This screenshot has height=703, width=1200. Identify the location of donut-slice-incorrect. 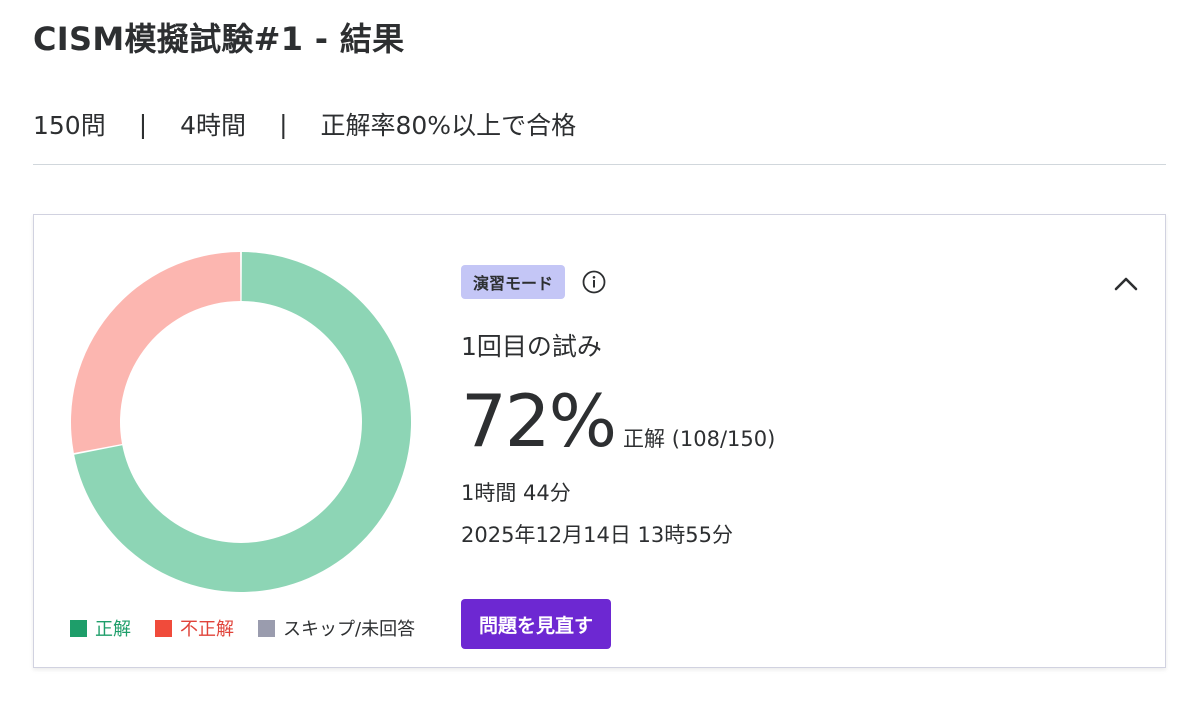
(156, 352).